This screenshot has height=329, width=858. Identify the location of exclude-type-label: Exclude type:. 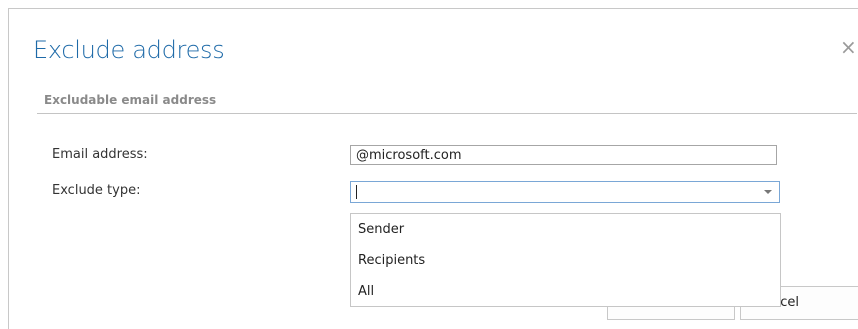
(96, 190).